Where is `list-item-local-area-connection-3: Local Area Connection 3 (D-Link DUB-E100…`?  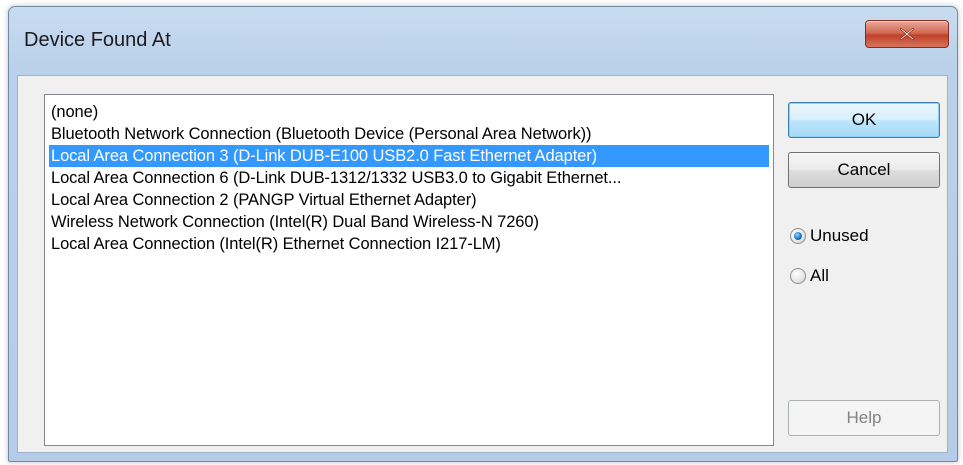 list-item-local-area-connection-3: Local Area Connection 3 (D-Link DUB-E100… is located at coordinates (409, 156).